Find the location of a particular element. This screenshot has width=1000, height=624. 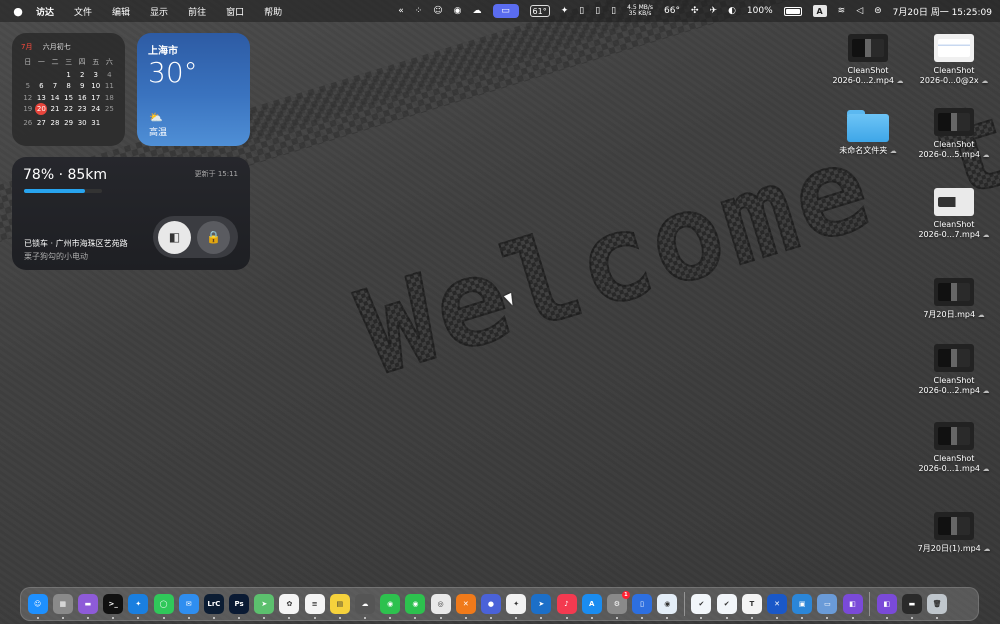

dock-app-box-icon: ▣ is located at coordinates (802, 606).